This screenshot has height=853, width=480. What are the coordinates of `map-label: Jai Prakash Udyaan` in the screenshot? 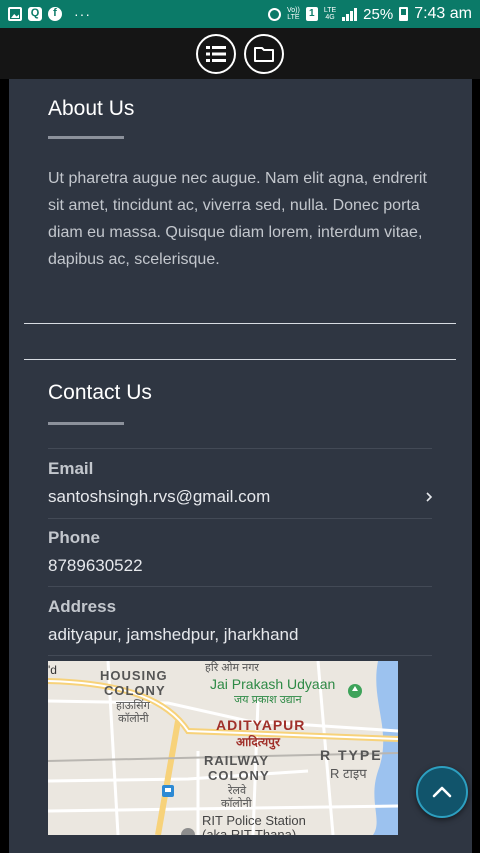 It's located at (273, 684).